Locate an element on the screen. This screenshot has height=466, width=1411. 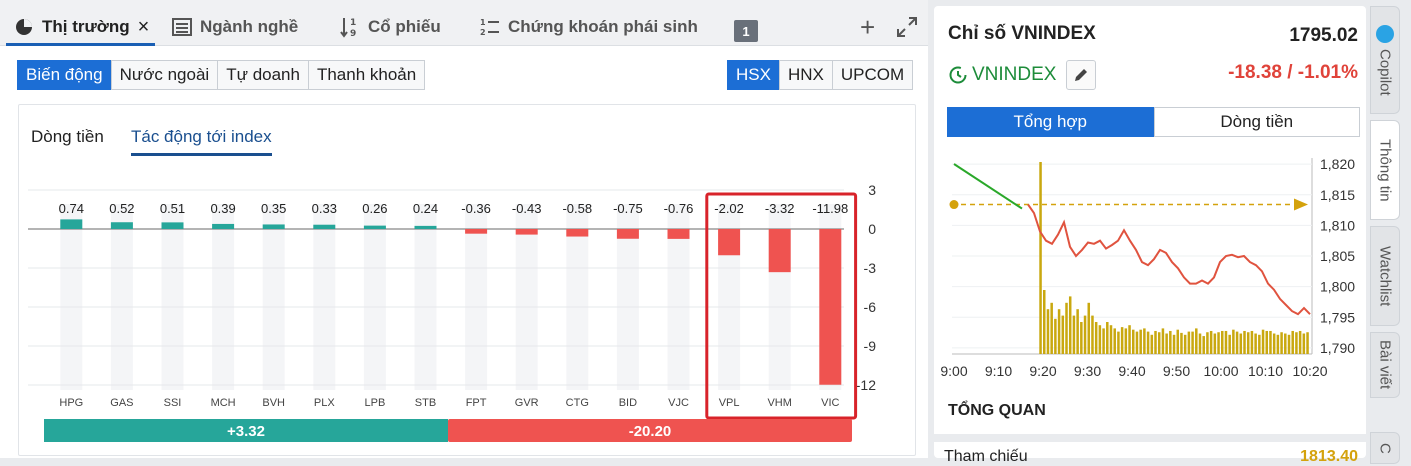
bar-hpg is located at coordinates (71, 224).